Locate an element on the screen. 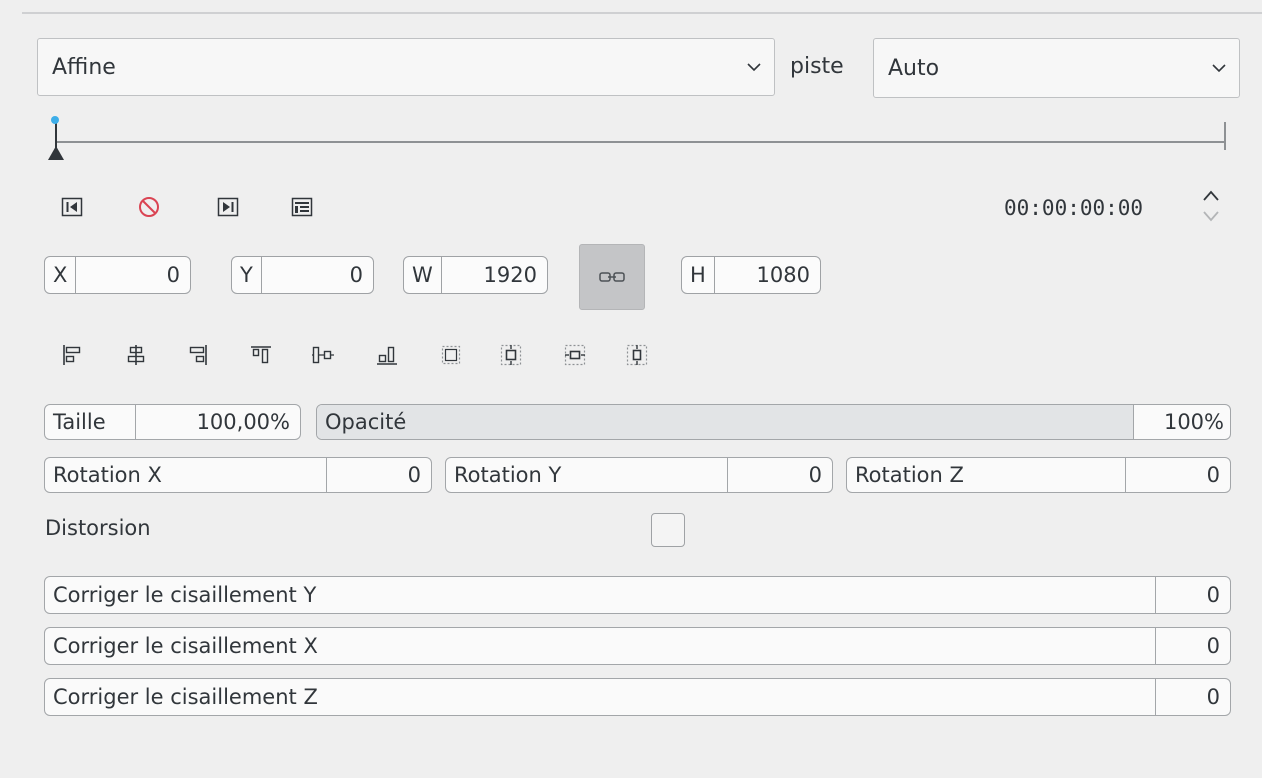 Image resolution: width=1262 pixels, height=778 pixels. align-bottom-icon is located at coordinates (387, 355).